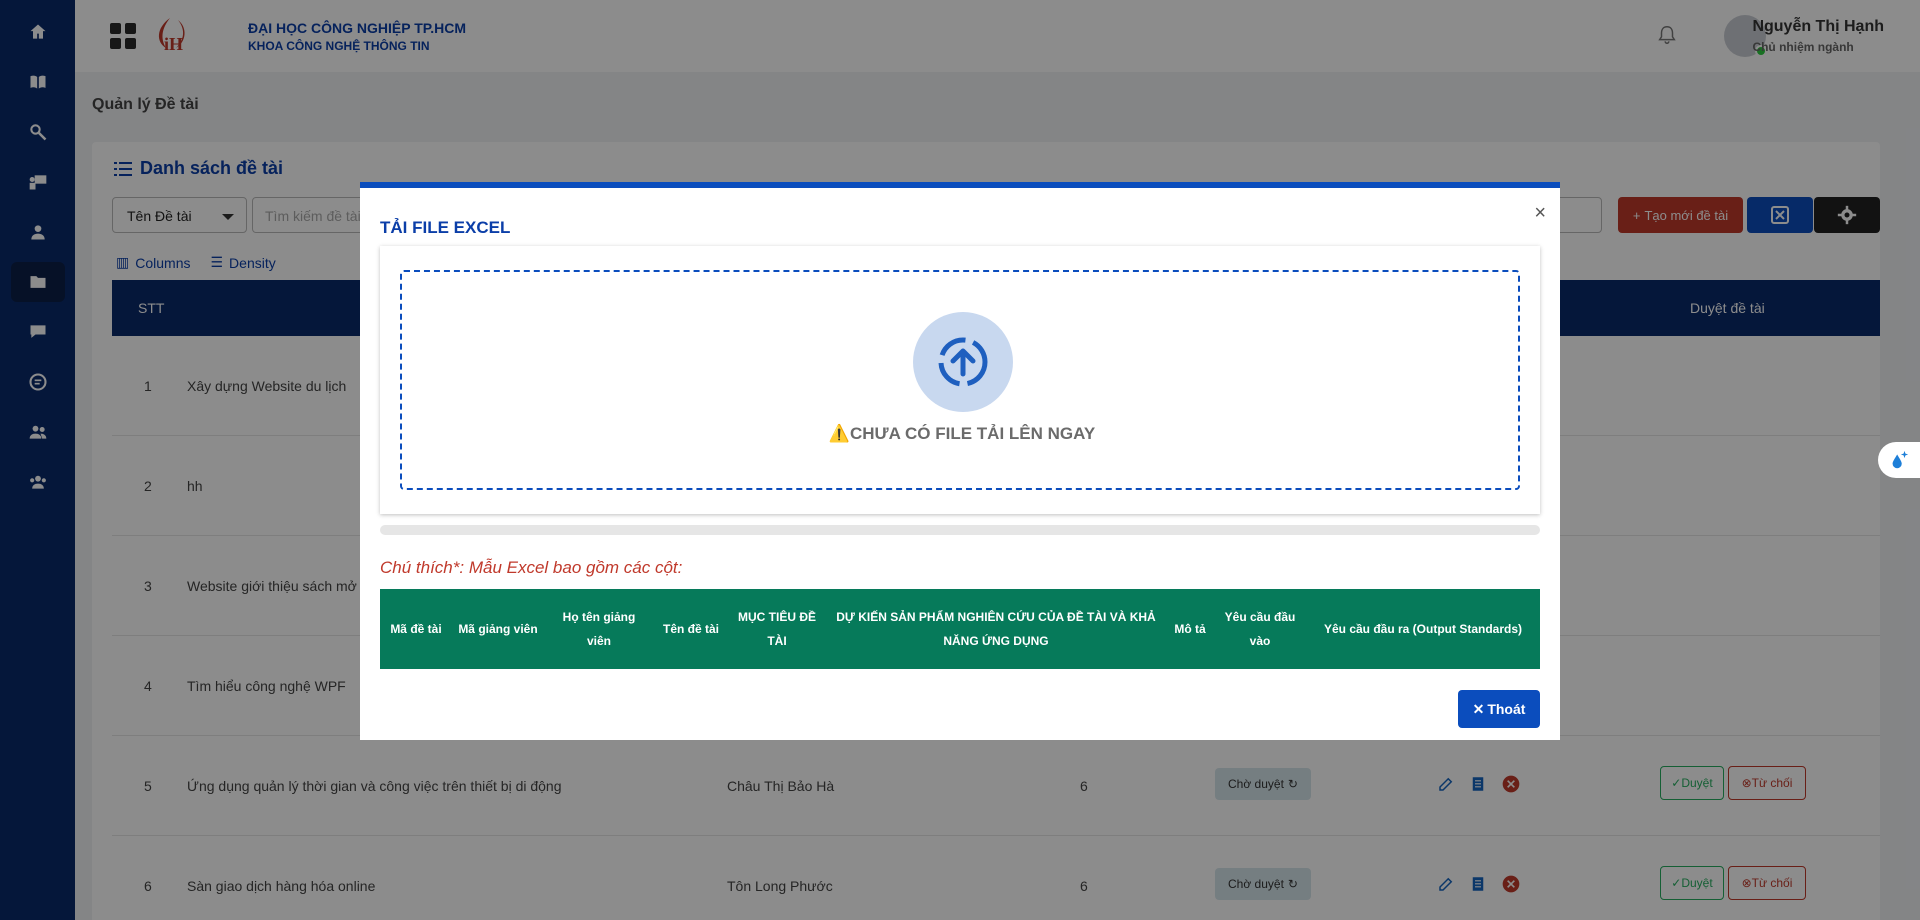 This screenshot has width=1920, height=920. Describe the element at coordinates (839, 433) in the screenshot. I see `warning-icon: ⚠️` at that location.